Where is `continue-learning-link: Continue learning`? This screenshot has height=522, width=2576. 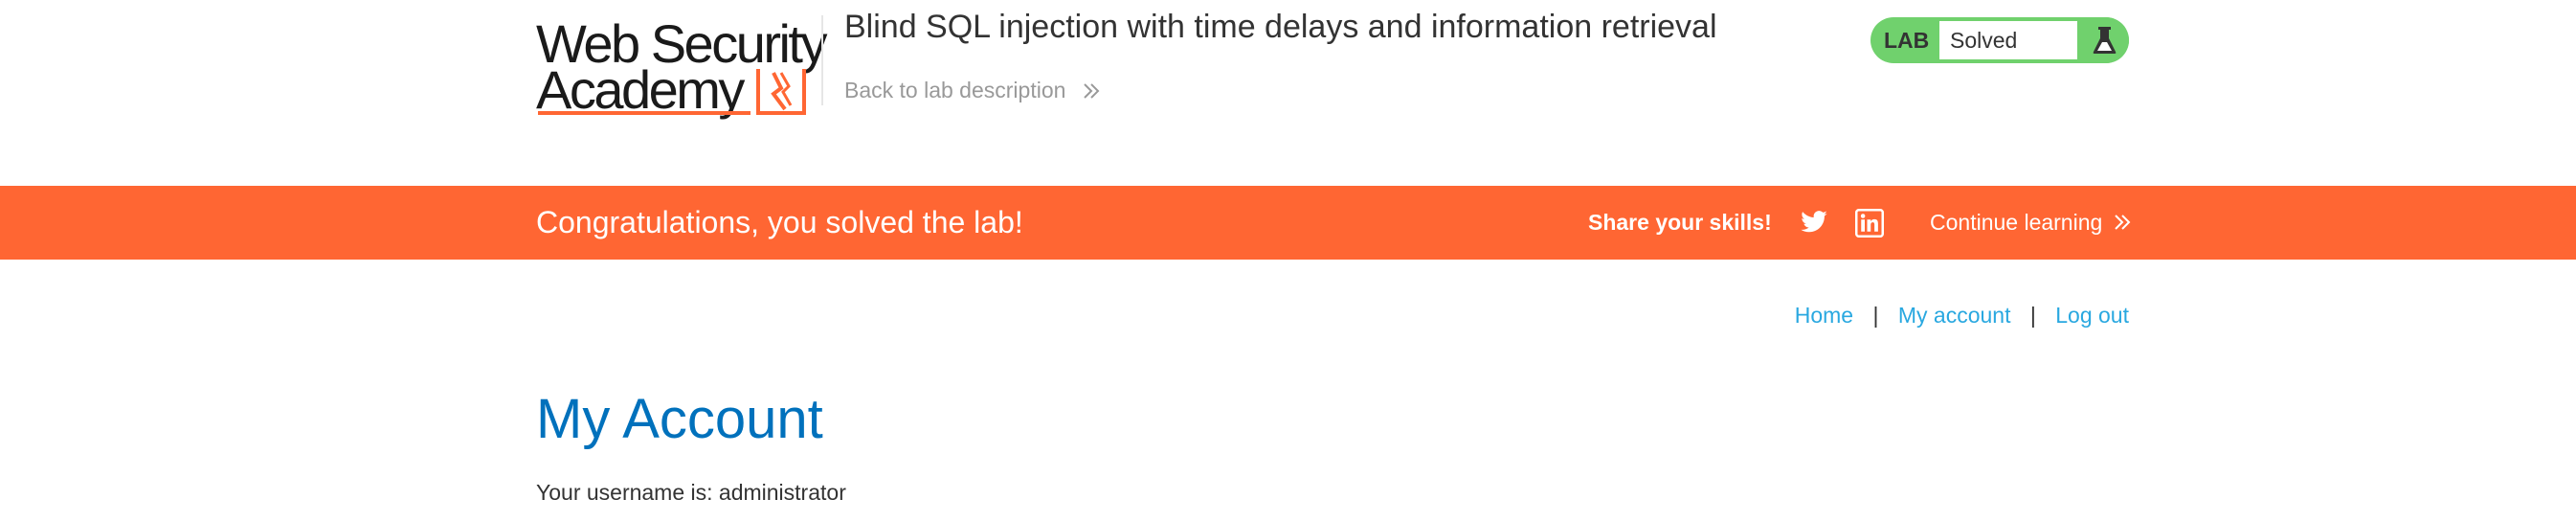 continue-learning-link: Continue learning is located at coordinates (2031, 223).